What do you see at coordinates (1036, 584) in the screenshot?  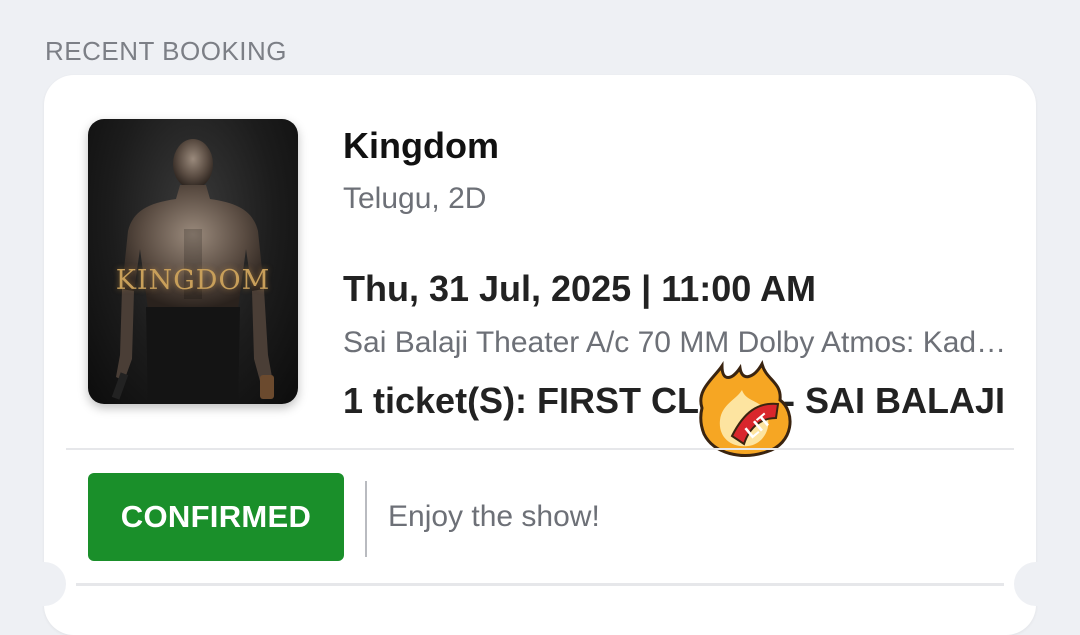 I see `ticket-notch-right` at bounding box center [1036, 584].